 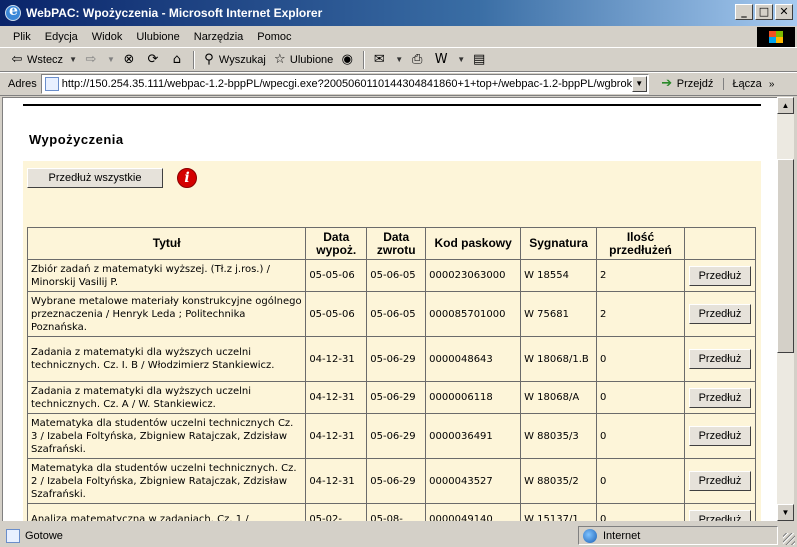 I want to click on back-button: ⇦ Wstecz, so click(x=36, y=60).